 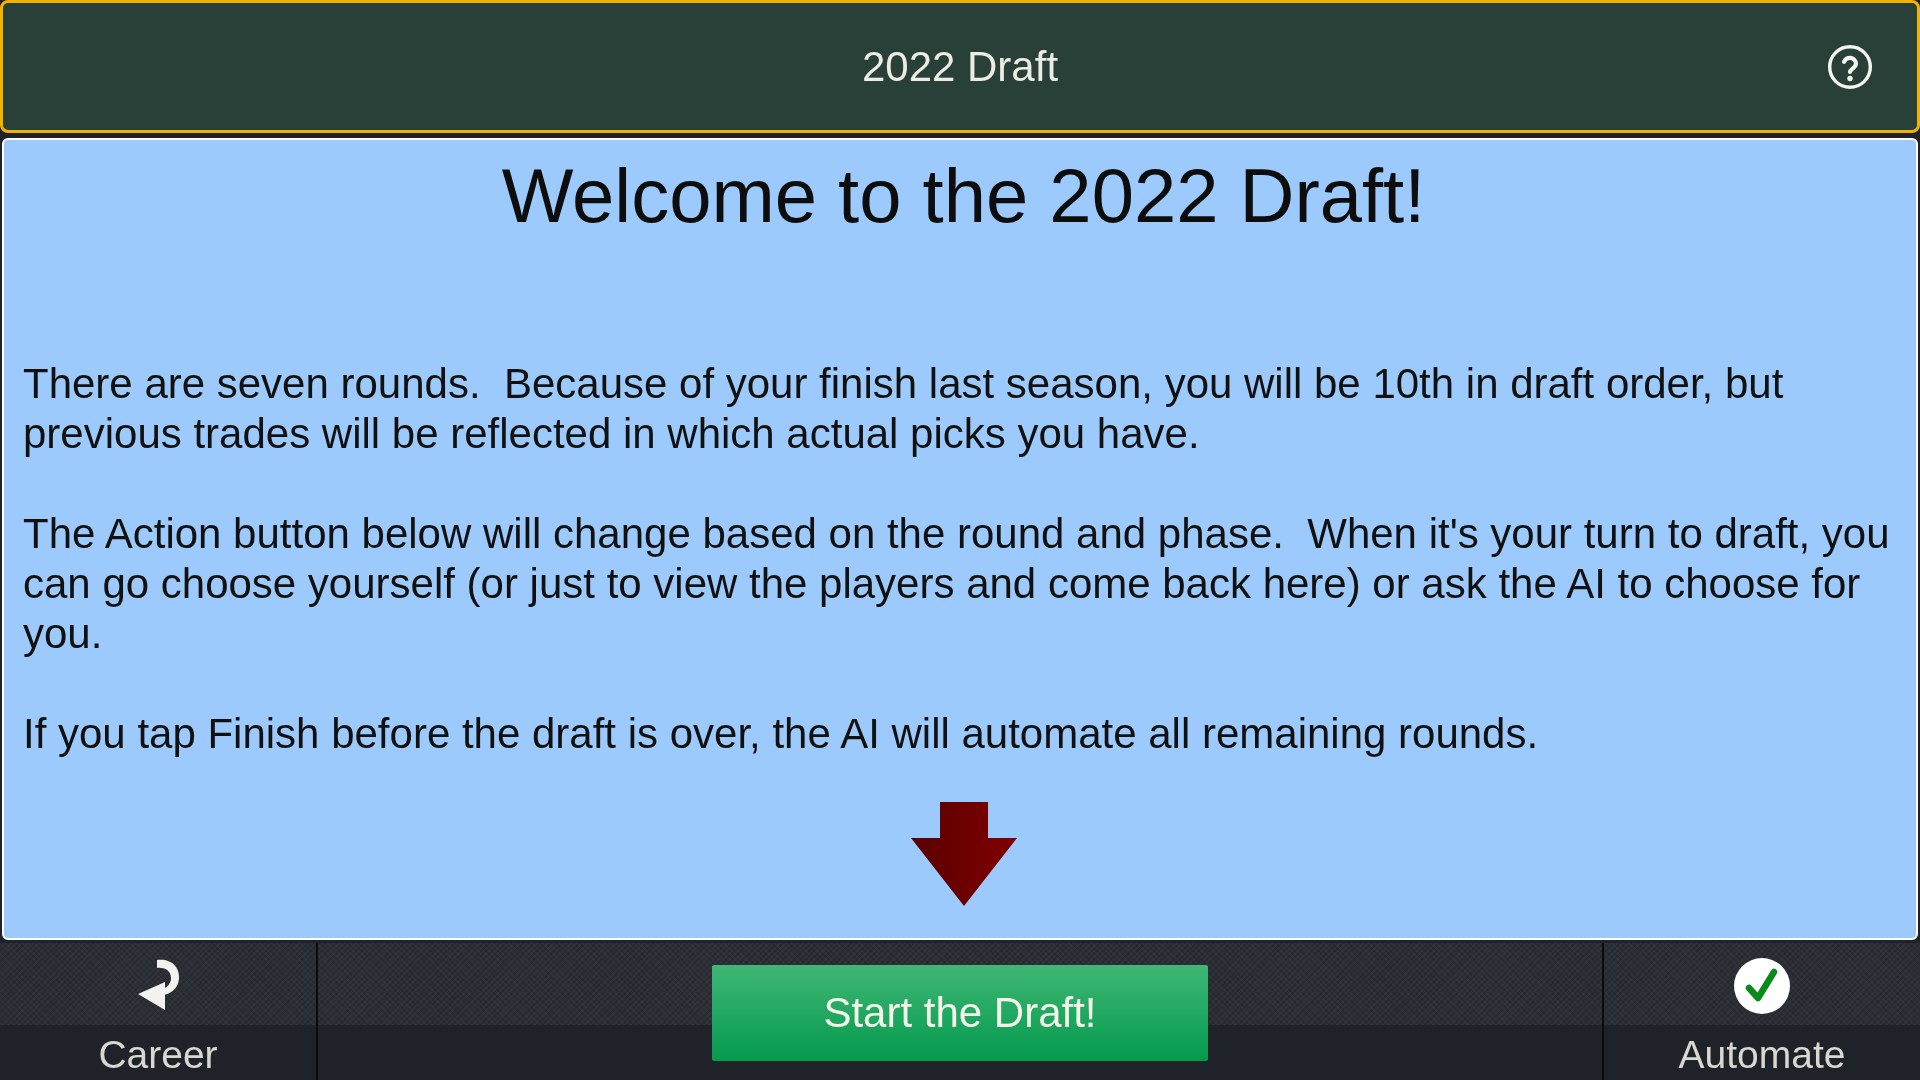 What do you see at coordinates (1850, 66) in the screenshot?
I see `help-icon` at bounding box center [1850, 66].